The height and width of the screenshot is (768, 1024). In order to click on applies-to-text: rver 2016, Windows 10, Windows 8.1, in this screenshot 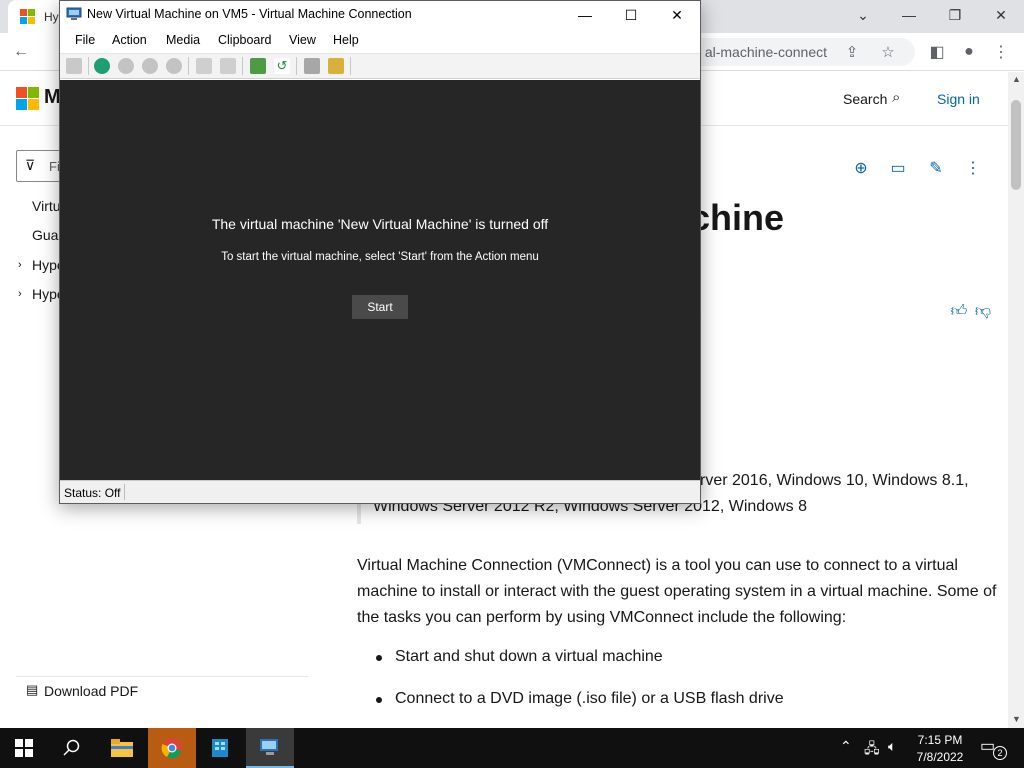, I will do `click(834, 480)`.